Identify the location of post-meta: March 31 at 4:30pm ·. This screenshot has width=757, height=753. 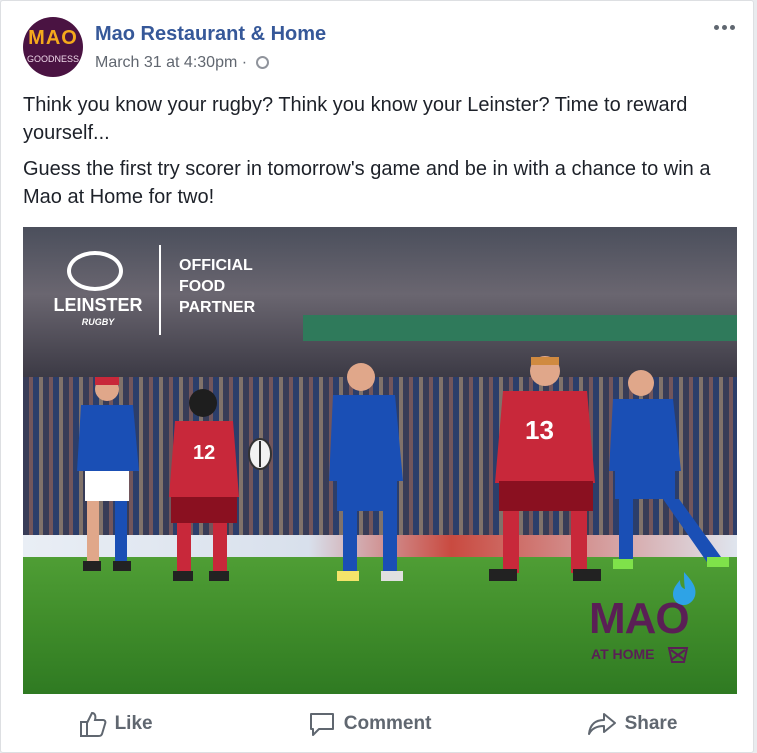
(182, 63).